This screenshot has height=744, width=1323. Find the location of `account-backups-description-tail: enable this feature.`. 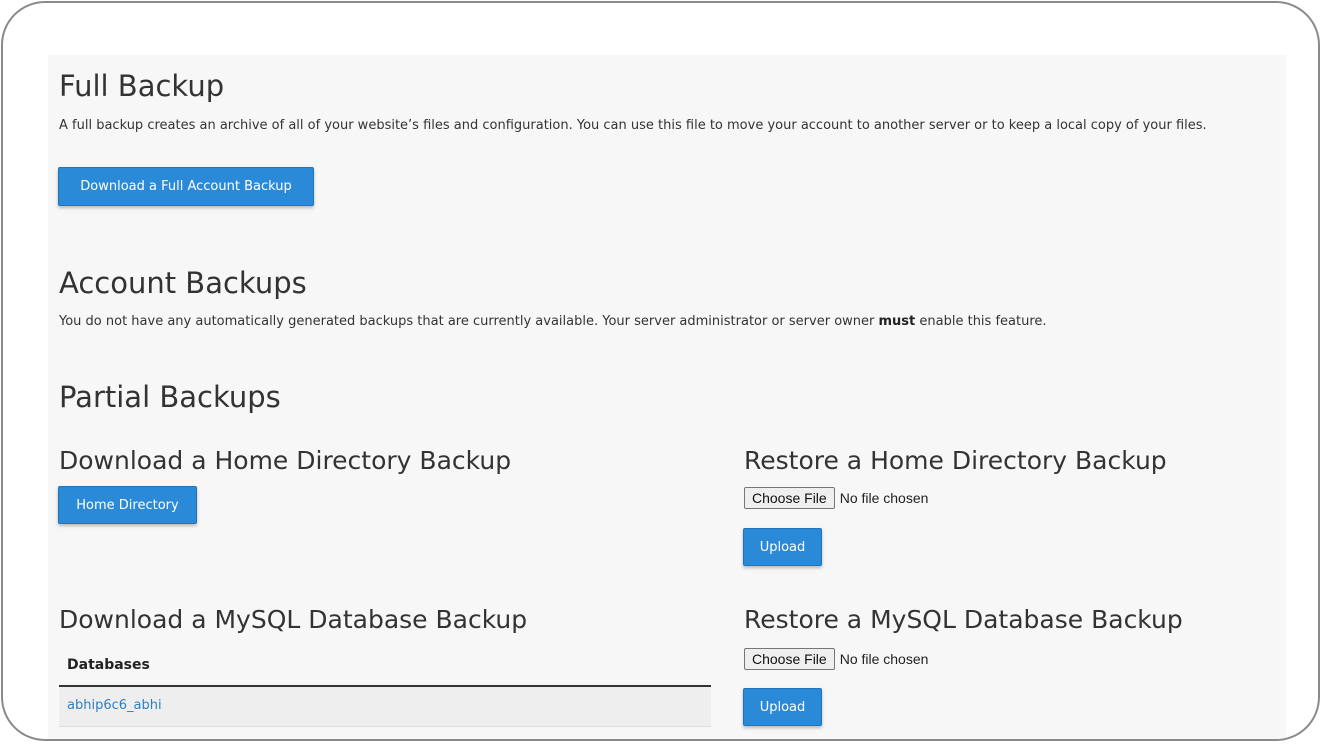

account-backups-description-tail: enable this feature. is located at coordinates (981, 321).